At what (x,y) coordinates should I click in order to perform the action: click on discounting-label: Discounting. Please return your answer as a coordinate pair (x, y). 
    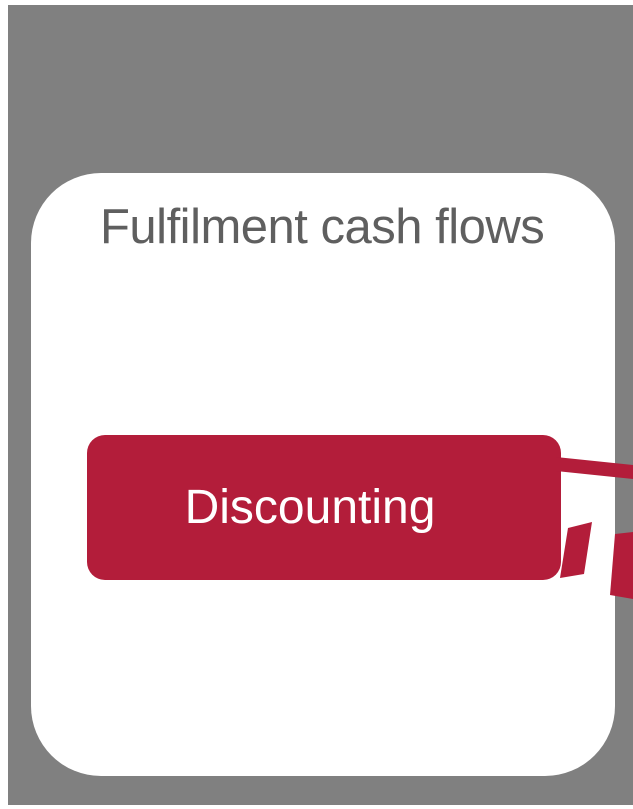
    Looking at the image, I should click on (310, 507).